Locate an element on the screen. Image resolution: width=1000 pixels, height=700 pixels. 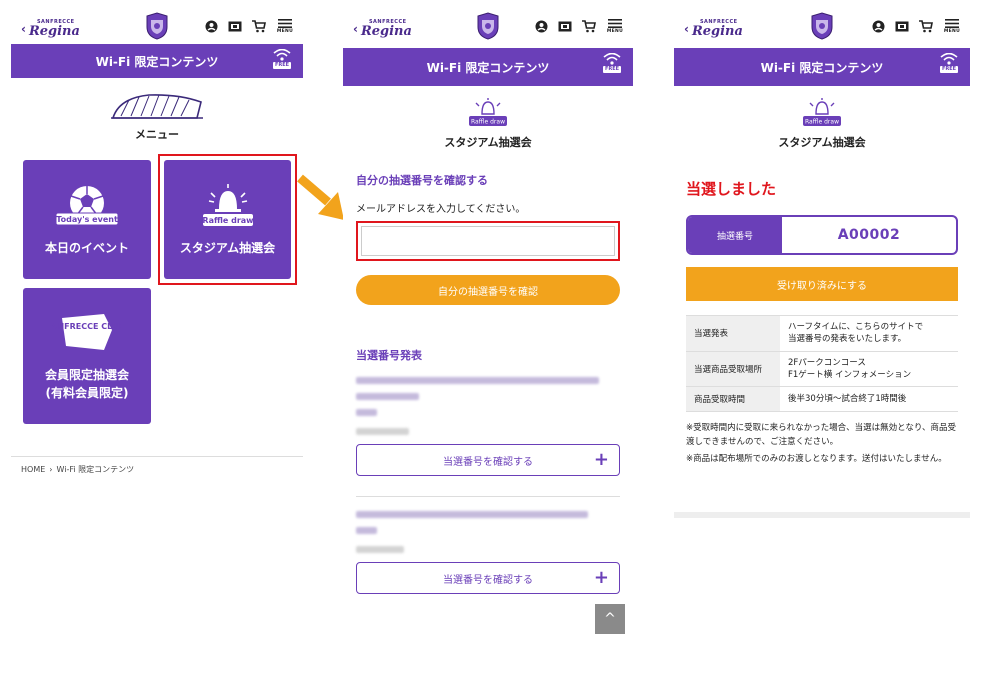
table-value: 2Fパークコンコース F1ゲート横 インフォメーション is located at coordinates (869, 369).